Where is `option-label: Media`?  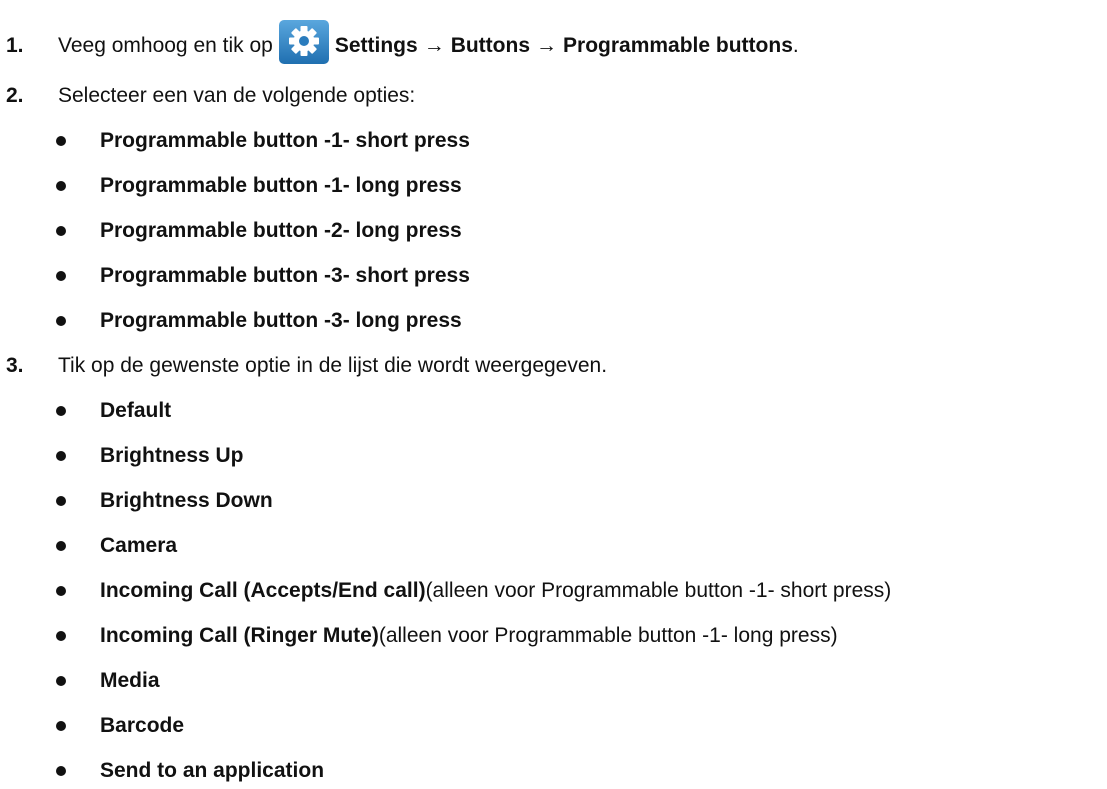
option-label: Media is located at coordinates (130, 680).